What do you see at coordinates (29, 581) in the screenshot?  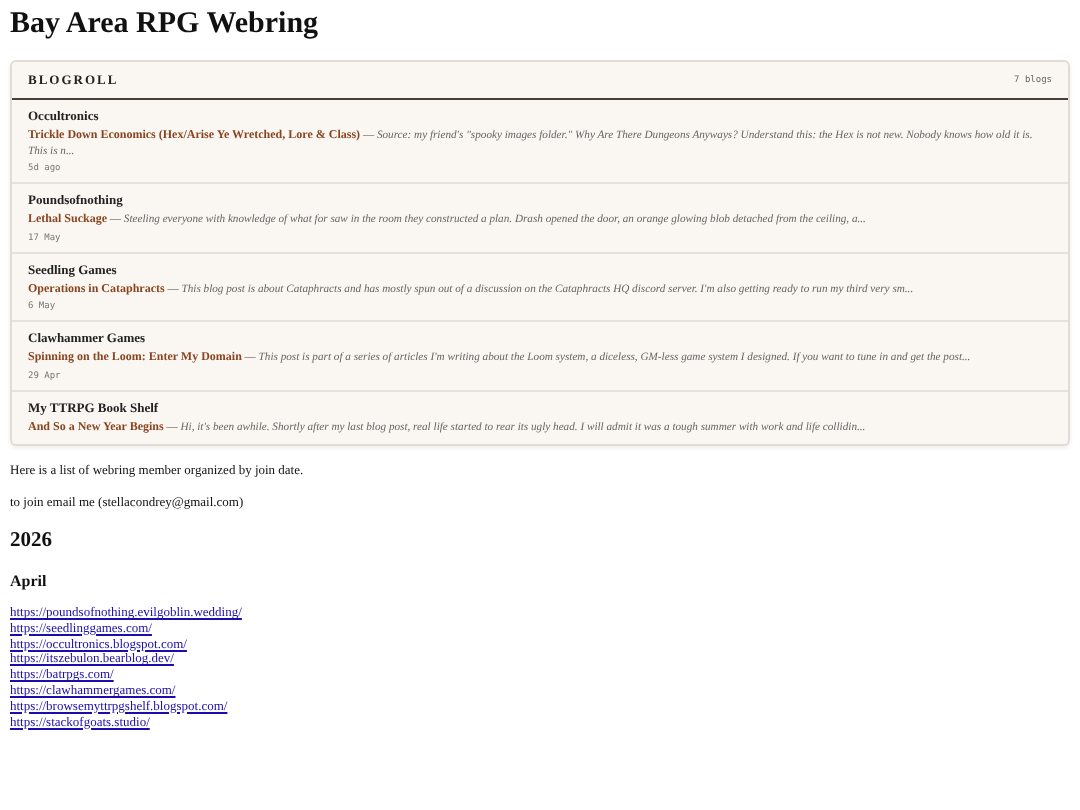 I see `month-heading: April` at bounding box center [29, 581].